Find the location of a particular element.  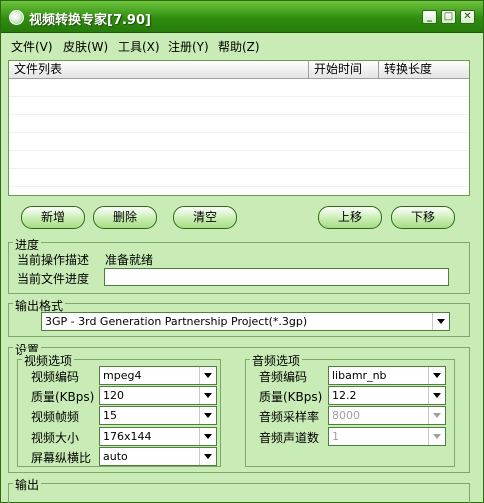

video-options-title: 视频选项 is located at coordinates (48, 360).